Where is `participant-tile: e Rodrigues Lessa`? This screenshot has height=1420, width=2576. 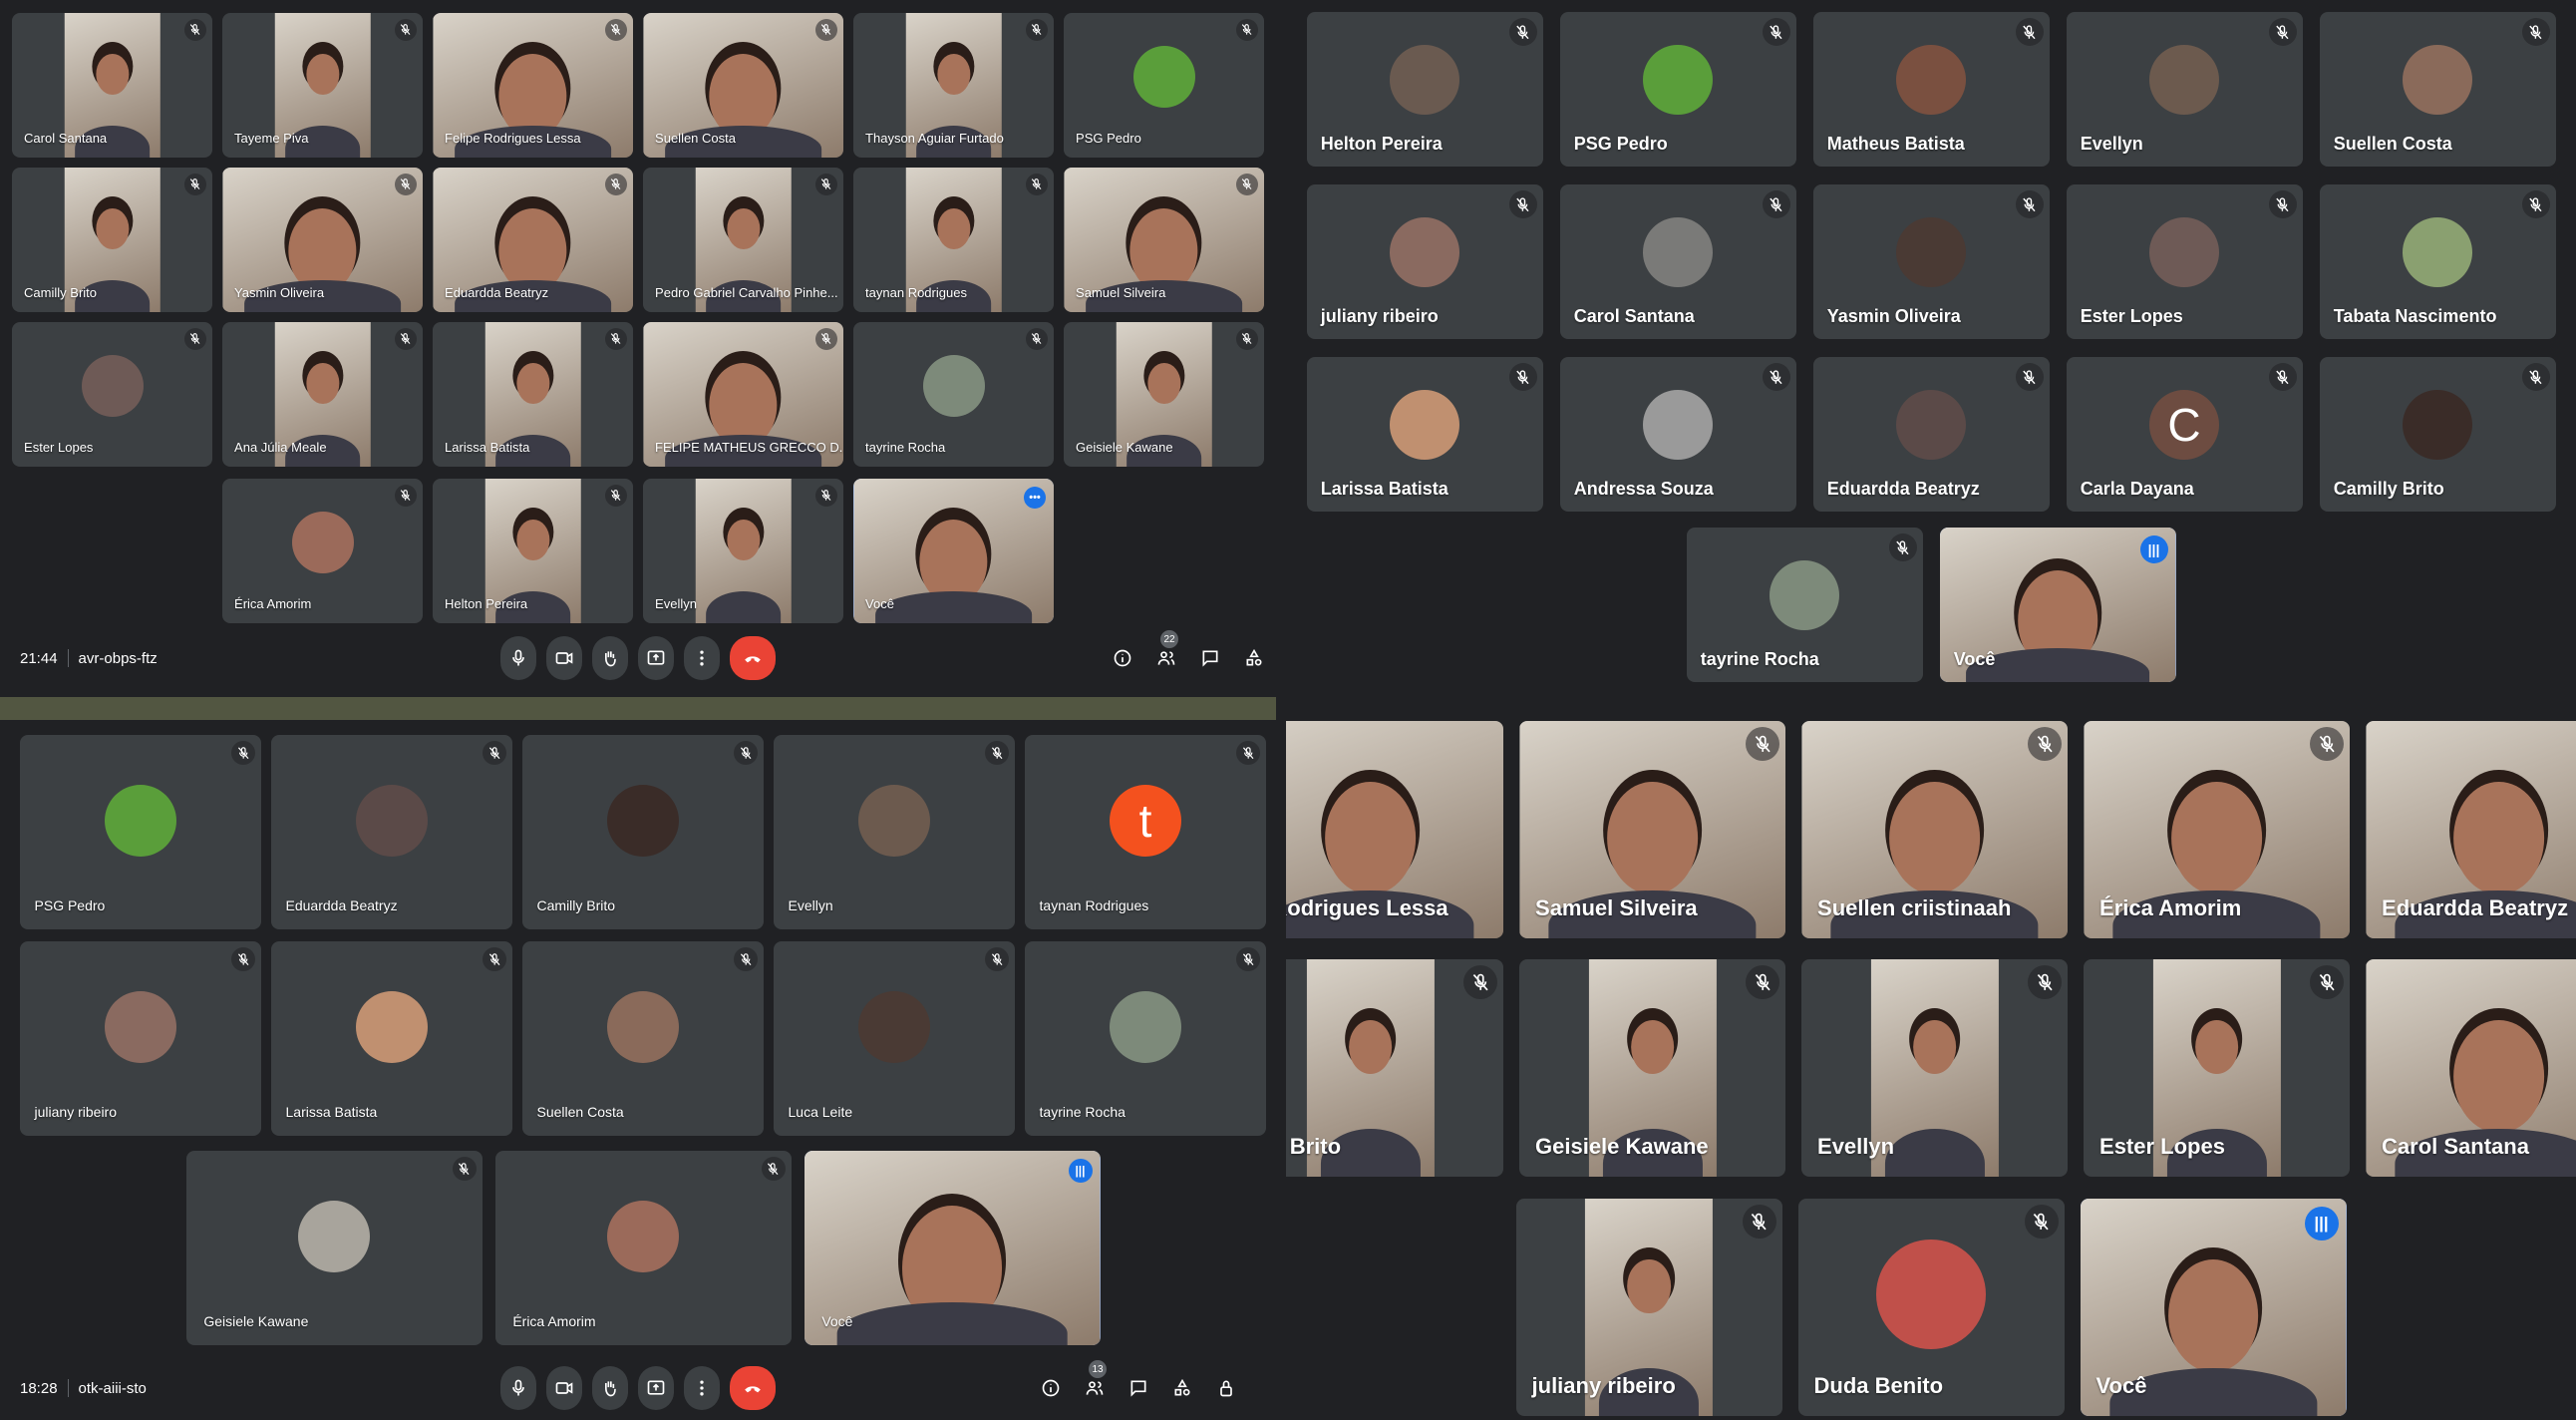 participant-tile: e Rodrigues Lessa is located at coordinates (1394, 829).